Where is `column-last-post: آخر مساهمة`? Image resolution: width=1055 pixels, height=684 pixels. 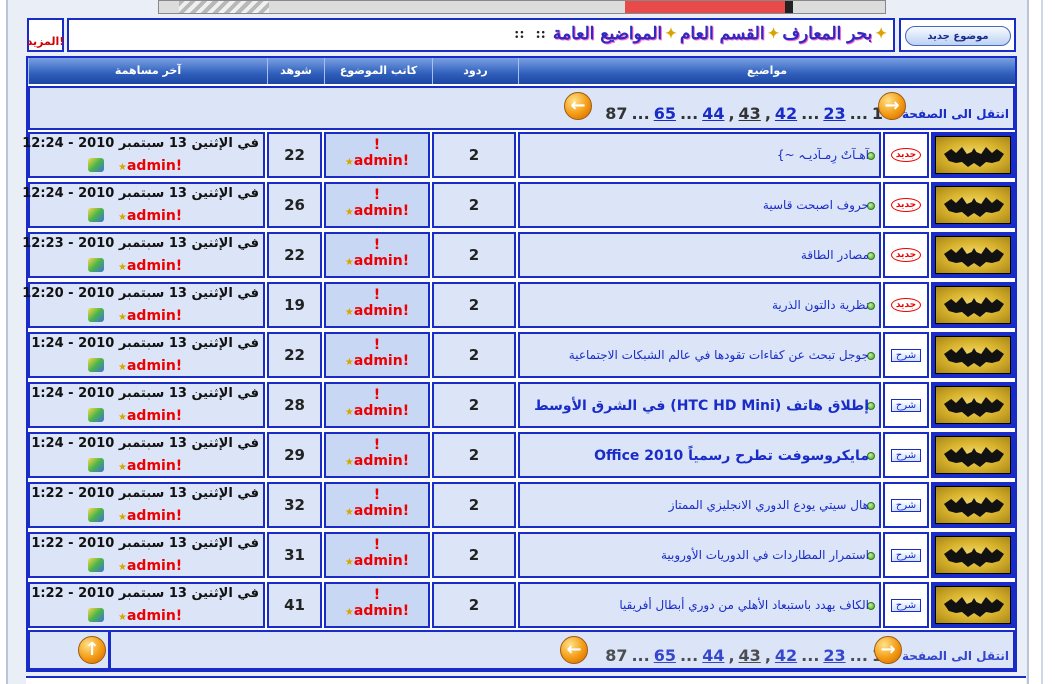 column-last-post: آخر مساهمة is located at coordinates (147, 71).